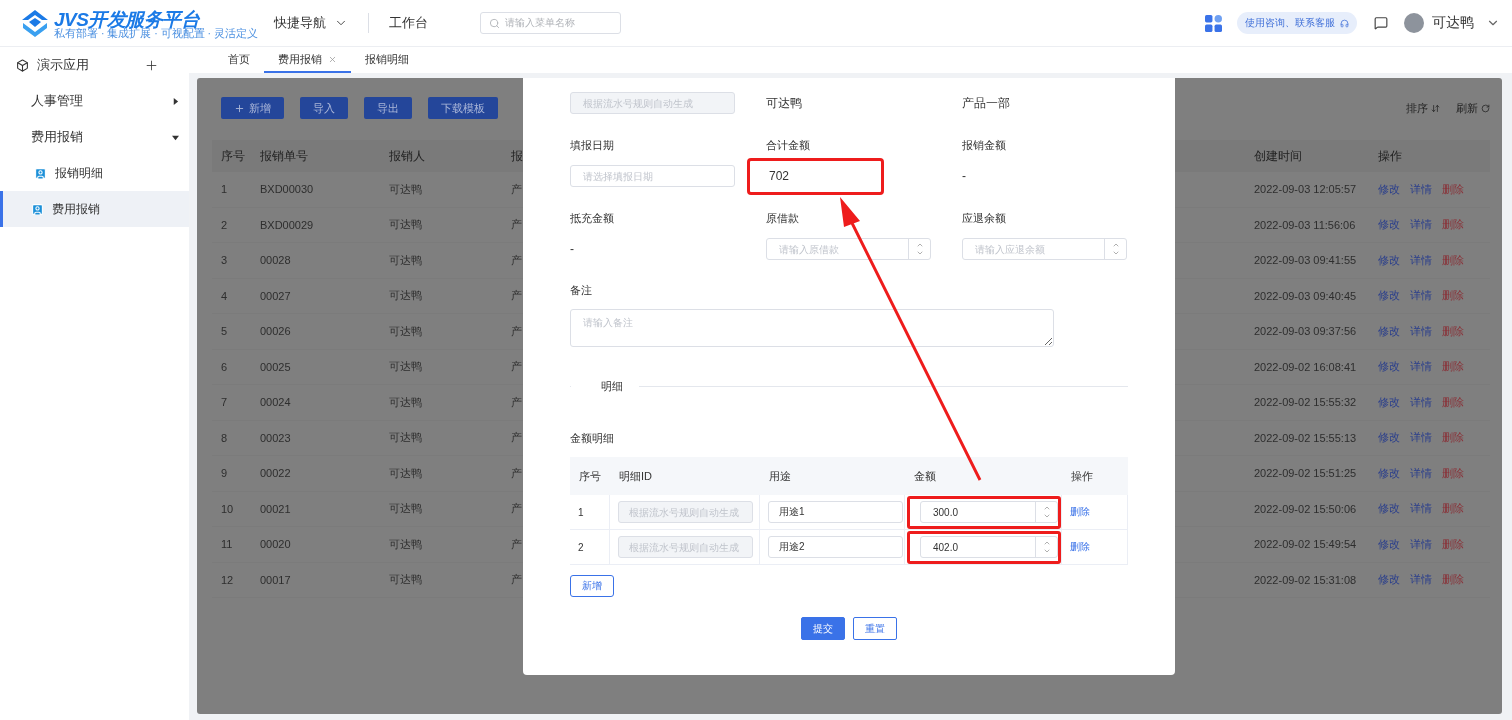 This screenshot has height=720, width=1512. What do you see at coordinates (550, 23) in the screenshot?
I see `search-field: 请输入菜单名称` at bounding box center [550, 23].